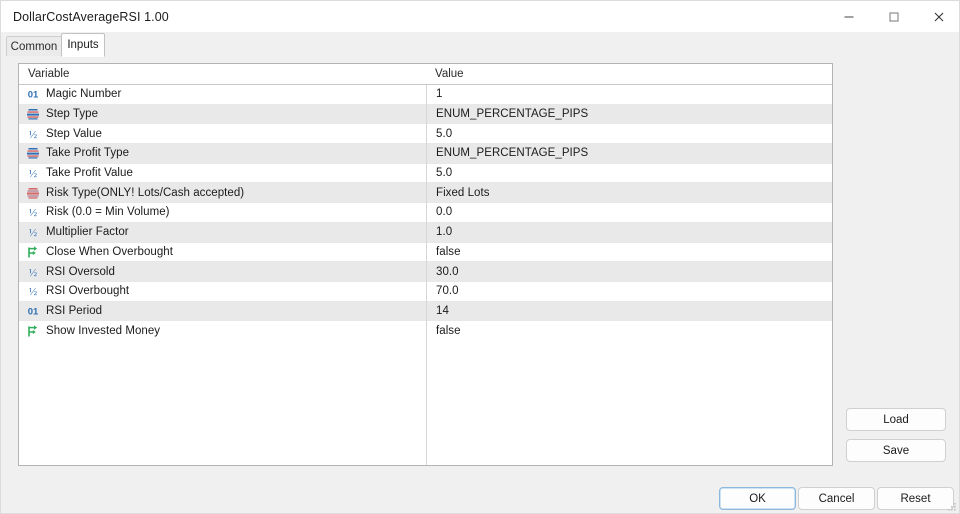 Image resolution: width=960 pixels, height=514 pixels. I want to click on close-button, so click(937, 16).